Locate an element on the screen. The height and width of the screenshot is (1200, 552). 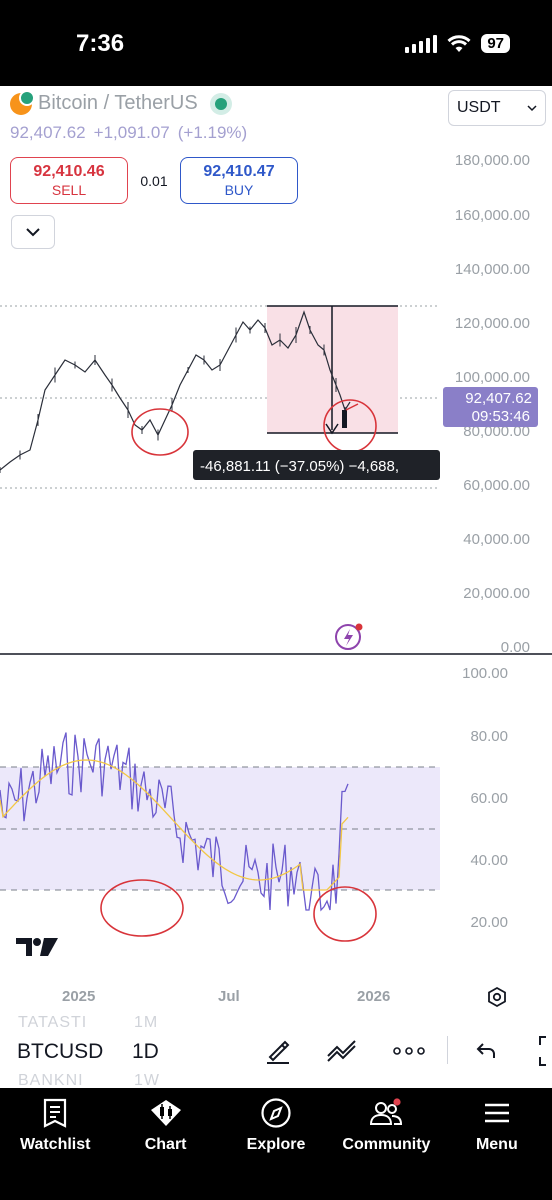
tradingview-logo-slash is located at coordinates (49, 947).